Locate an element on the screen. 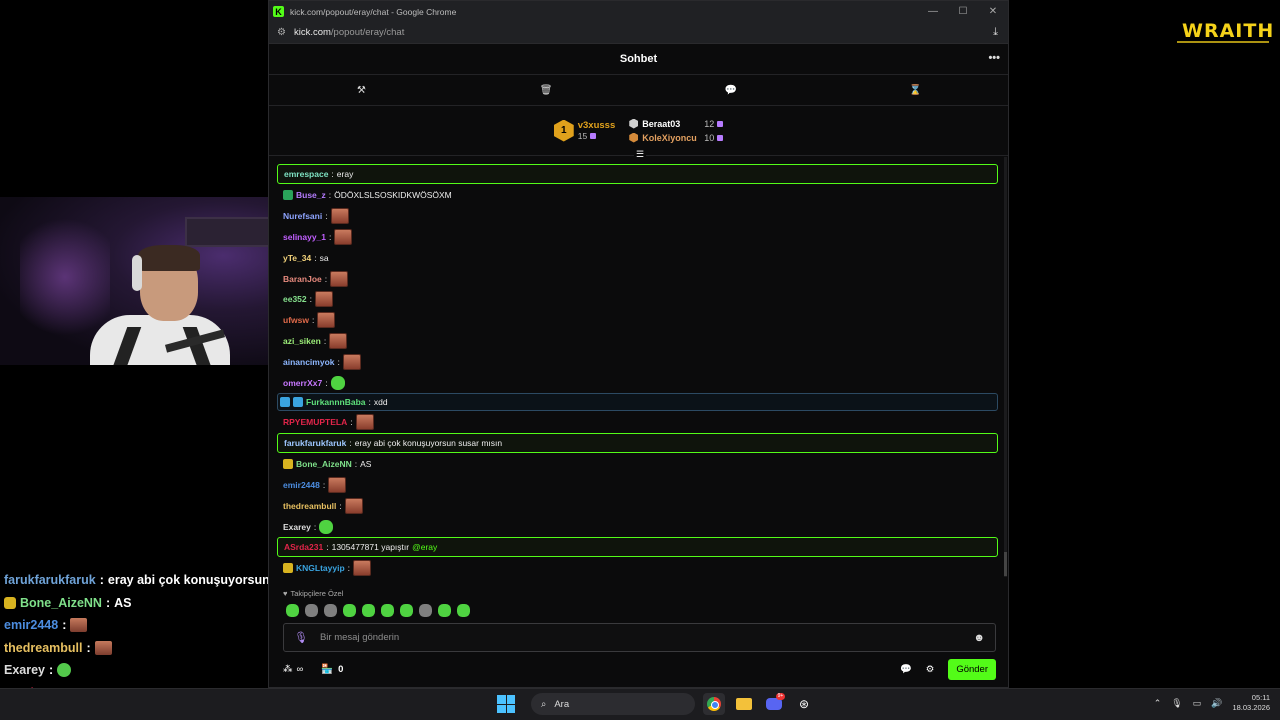  chat-username: ainancimyok is located at coordinates (309, 362).